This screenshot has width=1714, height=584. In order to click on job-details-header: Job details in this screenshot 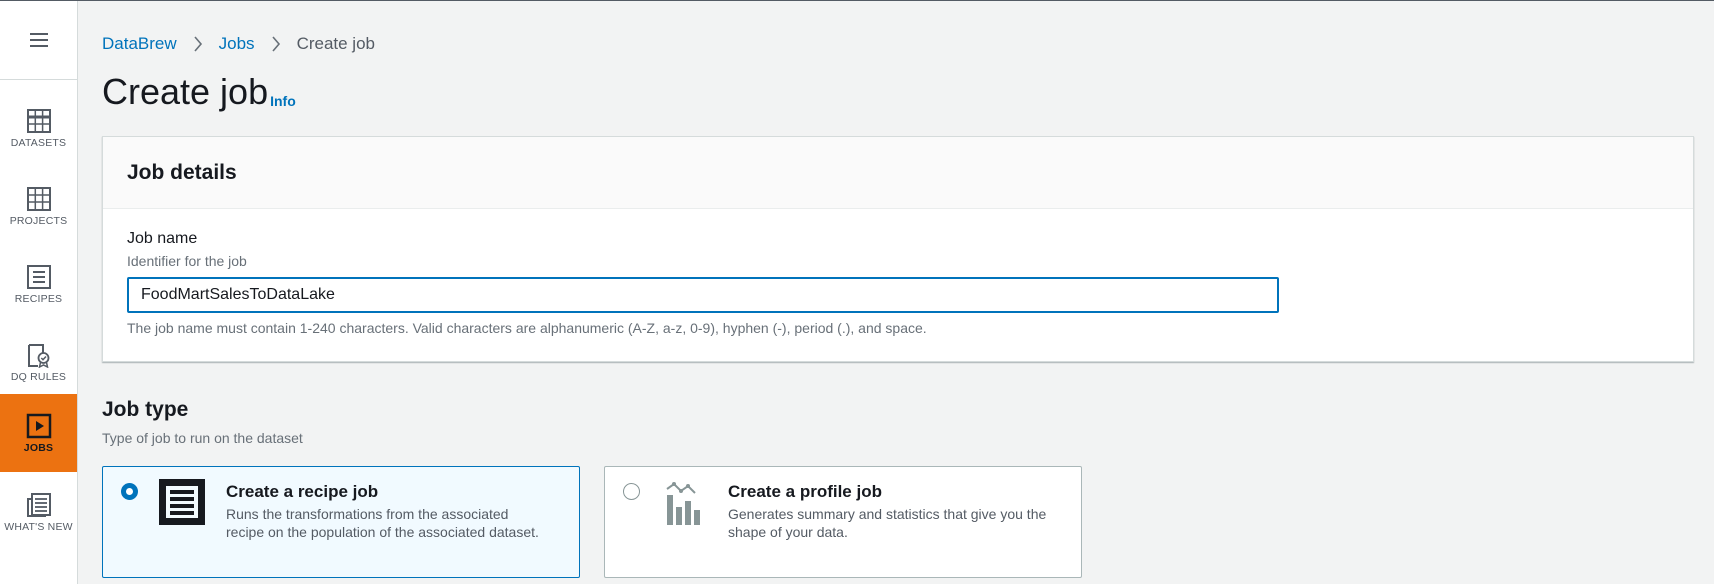, I will do `click(898, 173)`.